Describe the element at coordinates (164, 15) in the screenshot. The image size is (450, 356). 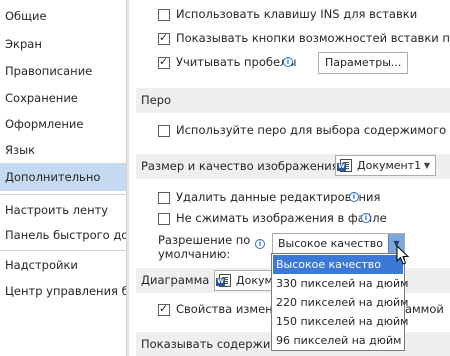
I see `checkbox-ins-key` at that location.